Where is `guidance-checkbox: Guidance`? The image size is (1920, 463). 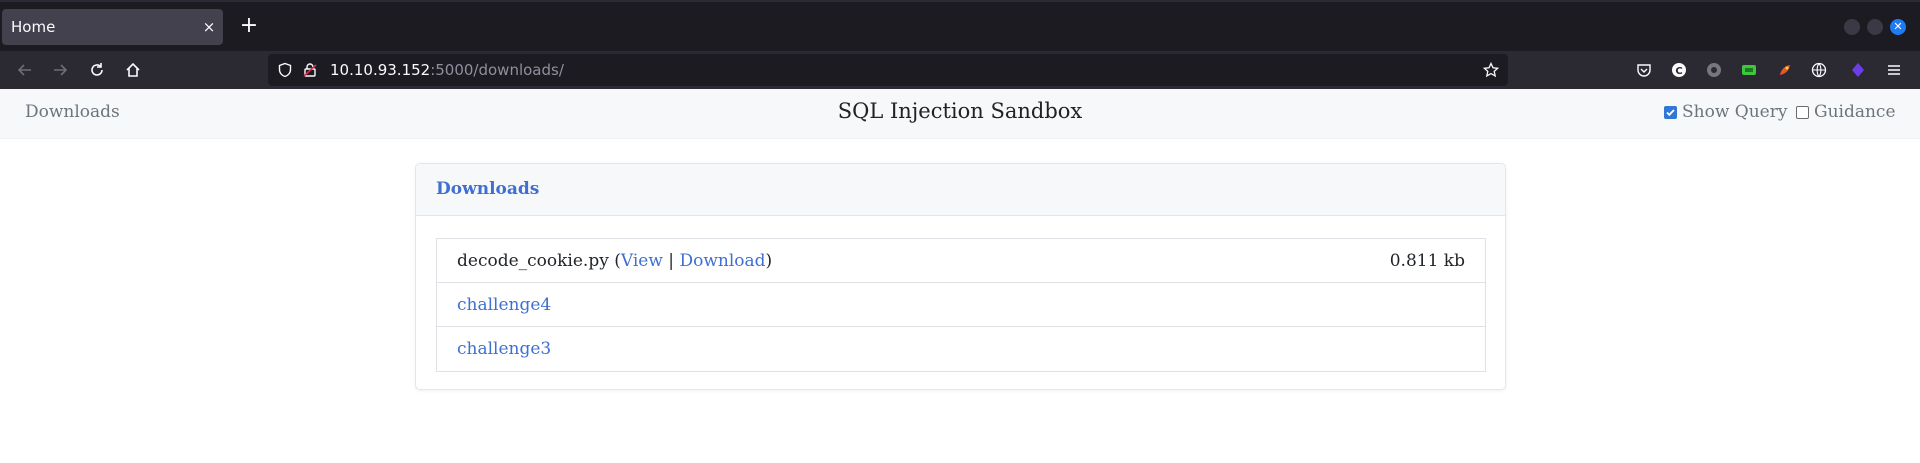 guidance-checkbox: Guidance is located at coordinates (1846, 112).